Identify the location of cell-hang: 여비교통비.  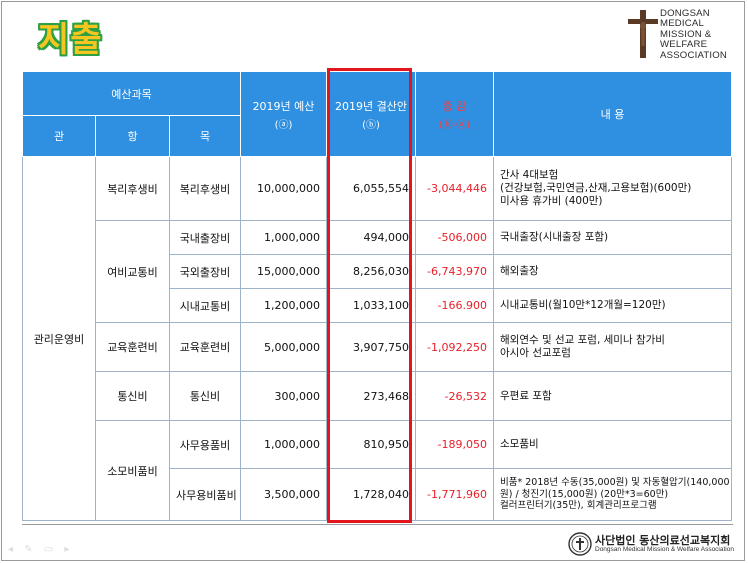
(132, 271).